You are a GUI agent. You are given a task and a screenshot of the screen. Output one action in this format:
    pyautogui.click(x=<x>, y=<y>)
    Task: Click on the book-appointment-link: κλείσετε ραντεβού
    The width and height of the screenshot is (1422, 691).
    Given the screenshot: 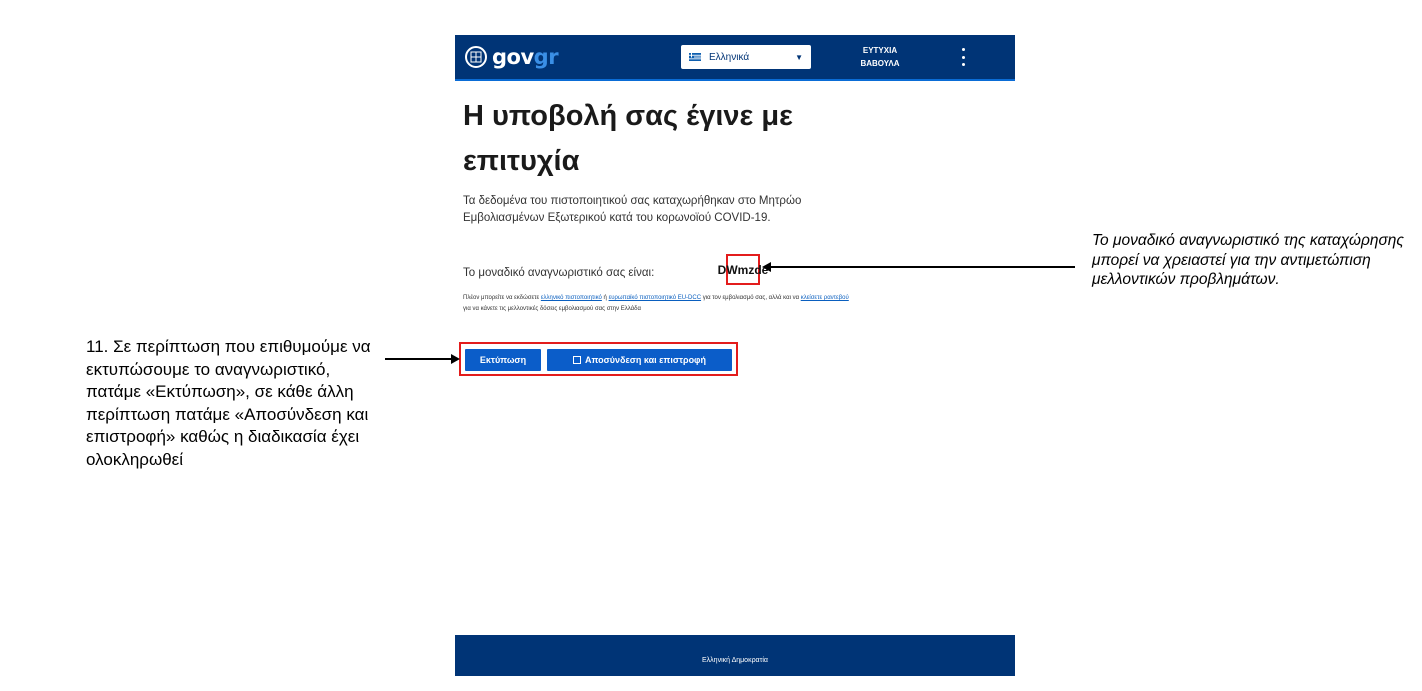 What is the action you would take?
    pyautogui.click(x=825, y=298)
    